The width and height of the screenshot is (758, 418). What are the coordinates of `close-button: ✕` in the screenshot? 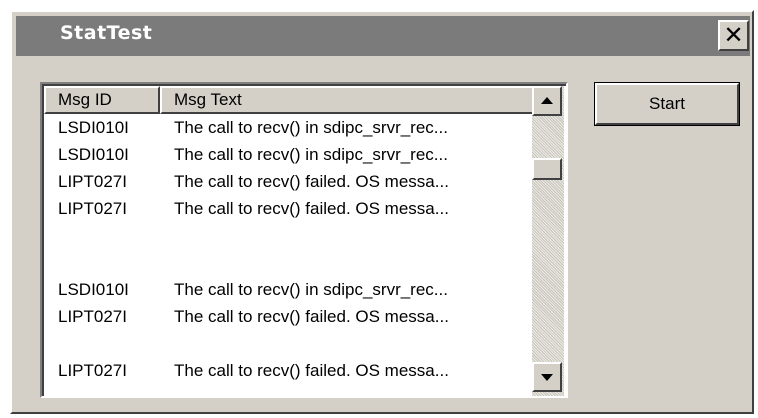 It's located at (733, 35).